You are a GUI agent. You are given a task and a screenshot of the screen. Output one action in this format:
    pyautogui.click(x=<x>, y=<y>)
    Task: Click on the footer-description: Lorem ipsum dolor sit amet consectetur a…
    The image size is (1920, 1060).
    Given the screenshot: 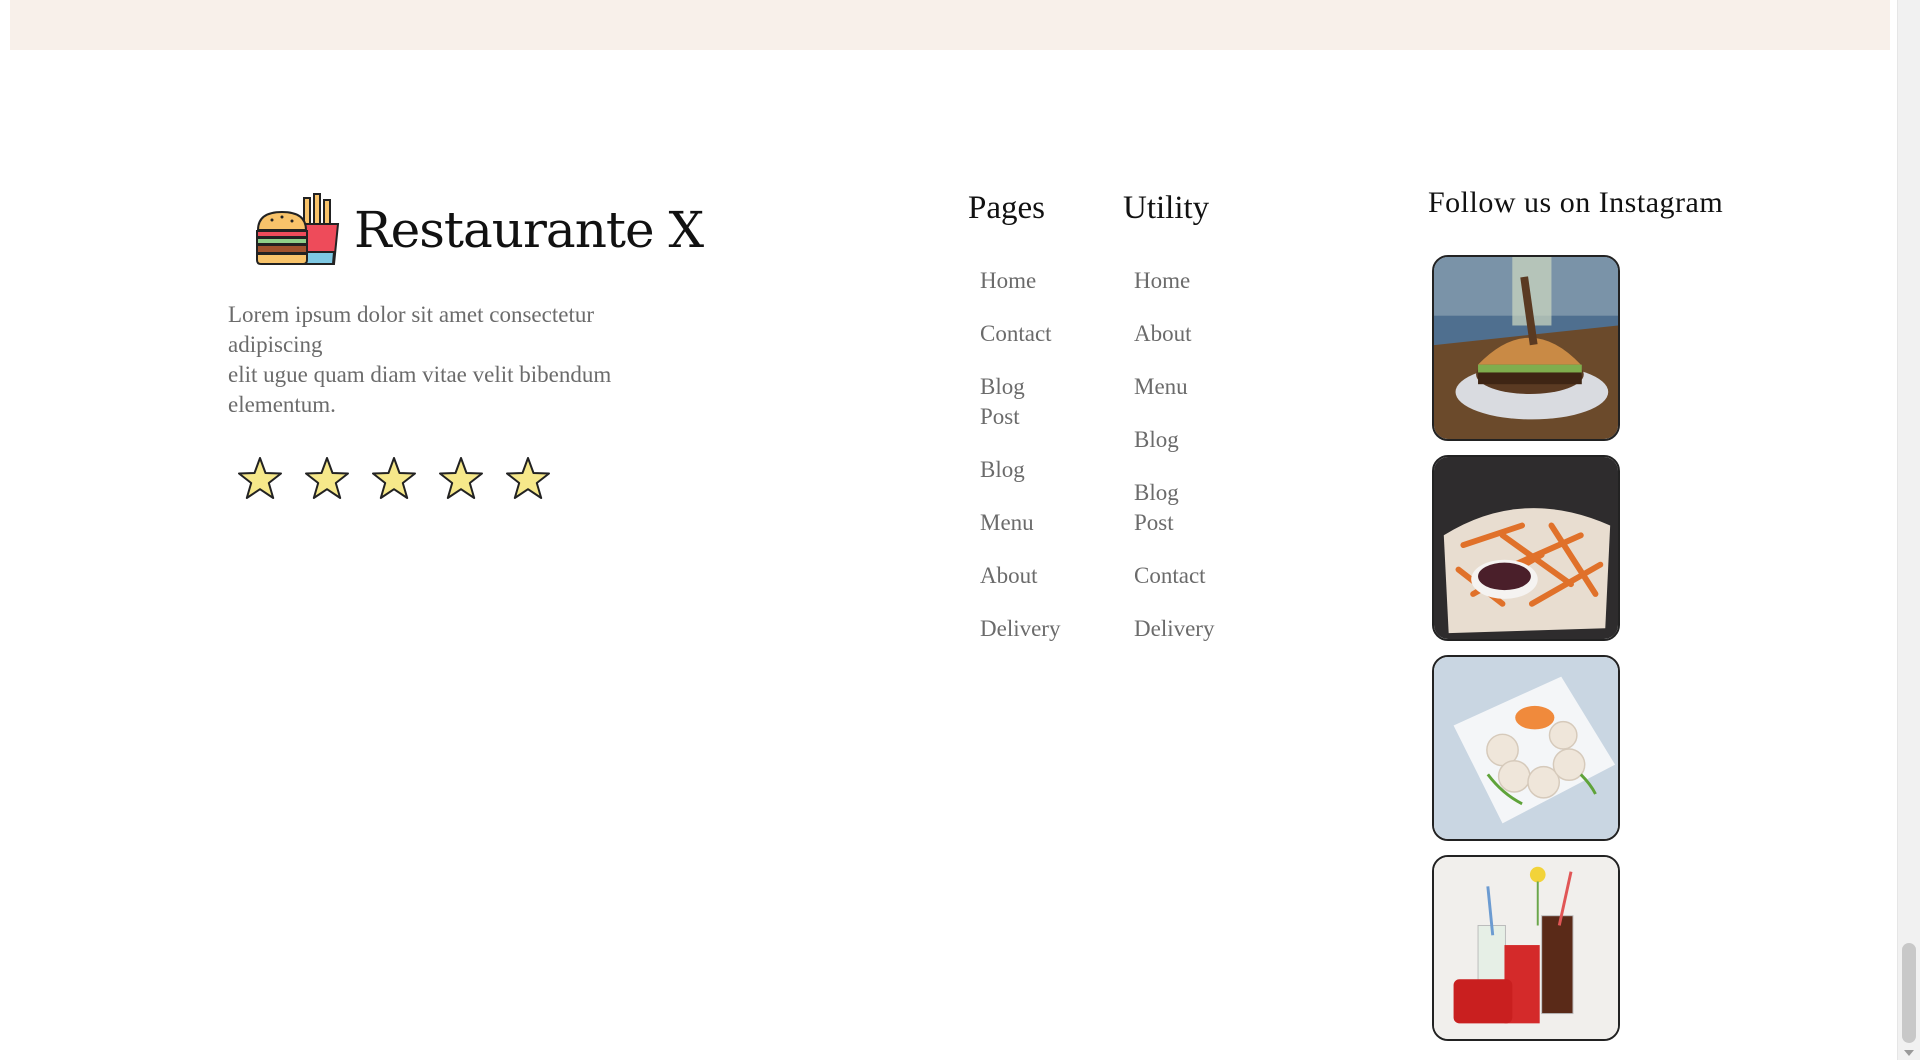 What is the action you would take?
    pyautogui.click(x=453, y=360)
    